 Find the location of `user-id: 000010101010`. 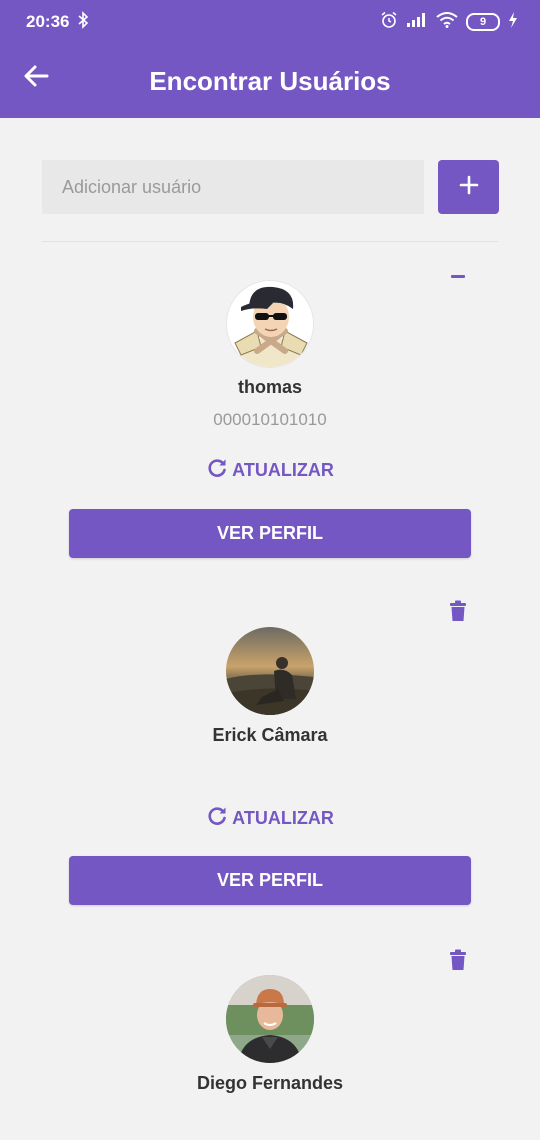

user-id: 000010101010 is located at coordinates (270, 419).